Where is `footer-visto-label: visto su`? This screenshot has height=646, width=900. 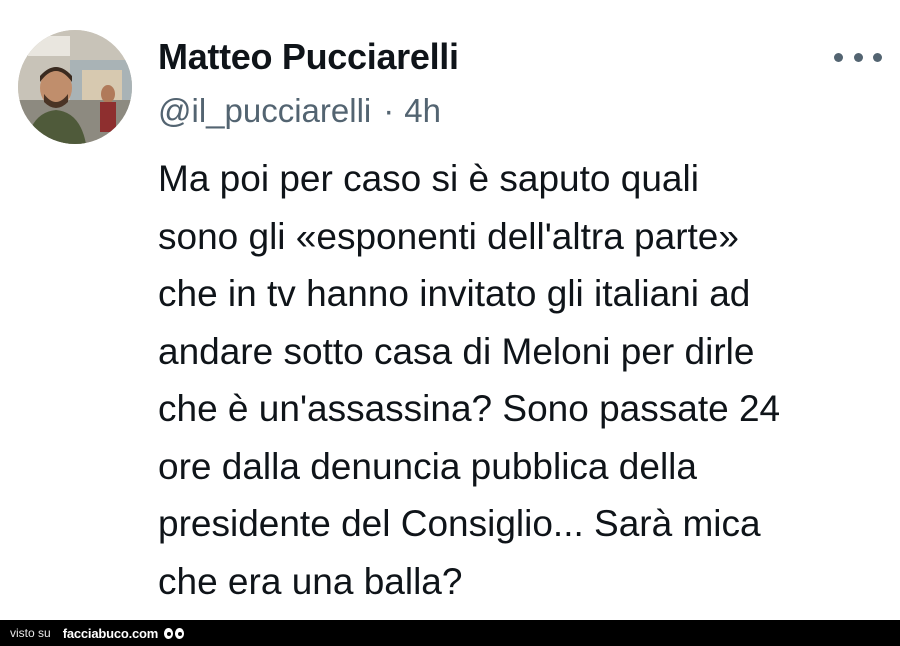
footer-visto-label: visto su is located at coordinates (30, 633).